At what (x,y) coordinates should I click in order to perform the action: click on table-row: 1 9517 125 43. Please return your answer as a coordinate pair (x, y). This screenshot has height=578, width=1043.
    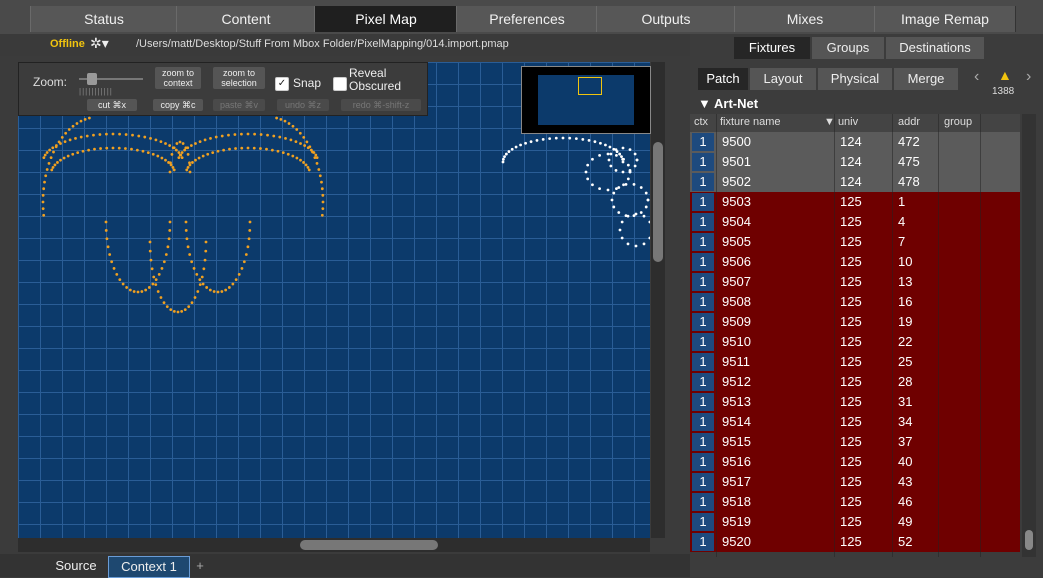
    Looking at the image, I should click on (855, 482).